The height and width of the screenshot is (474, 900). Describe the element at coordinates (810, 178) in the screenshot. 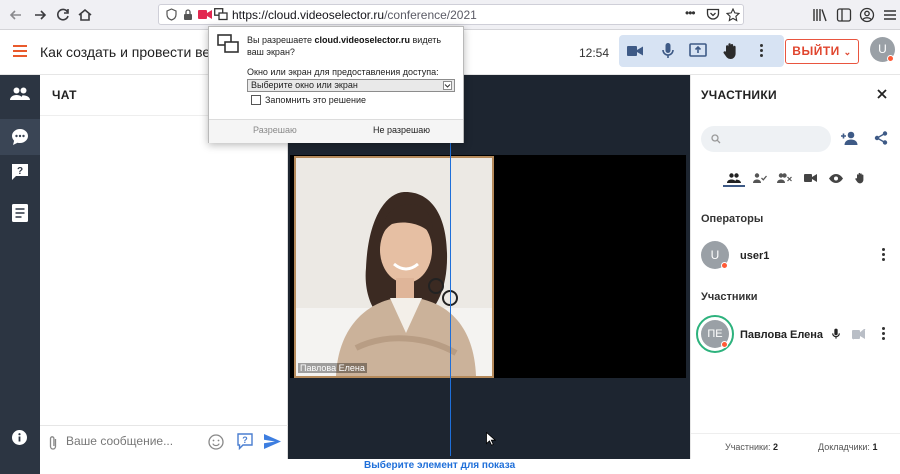

I see `filter-video-icon` at that location.